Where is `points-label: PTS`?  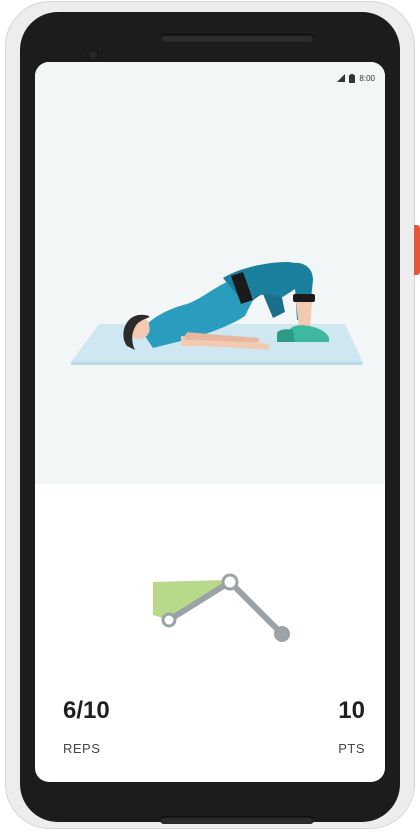
points-label: PTS is located at coordinates (351, 748).